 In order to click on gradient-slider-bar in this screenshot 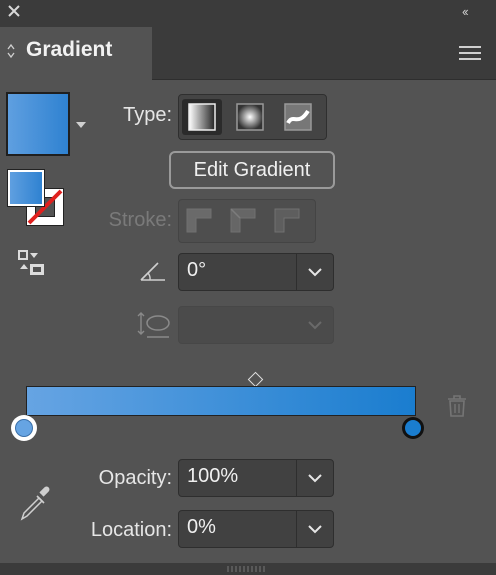, I will do `click(221, 401)`.